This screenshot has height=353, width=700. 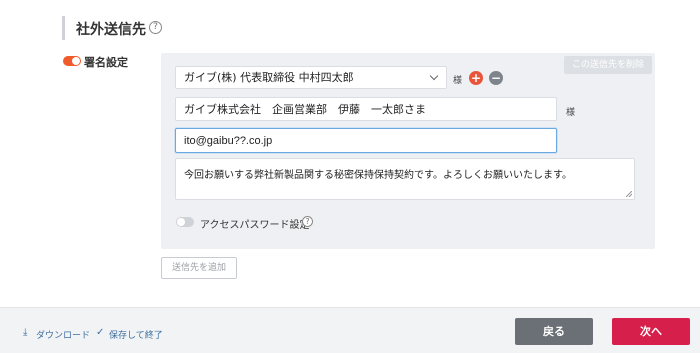 What do you see at coordinates (106, 62) in the screenshot?
I see `signature-label: 署名設定` at bounding box center [106, 62].